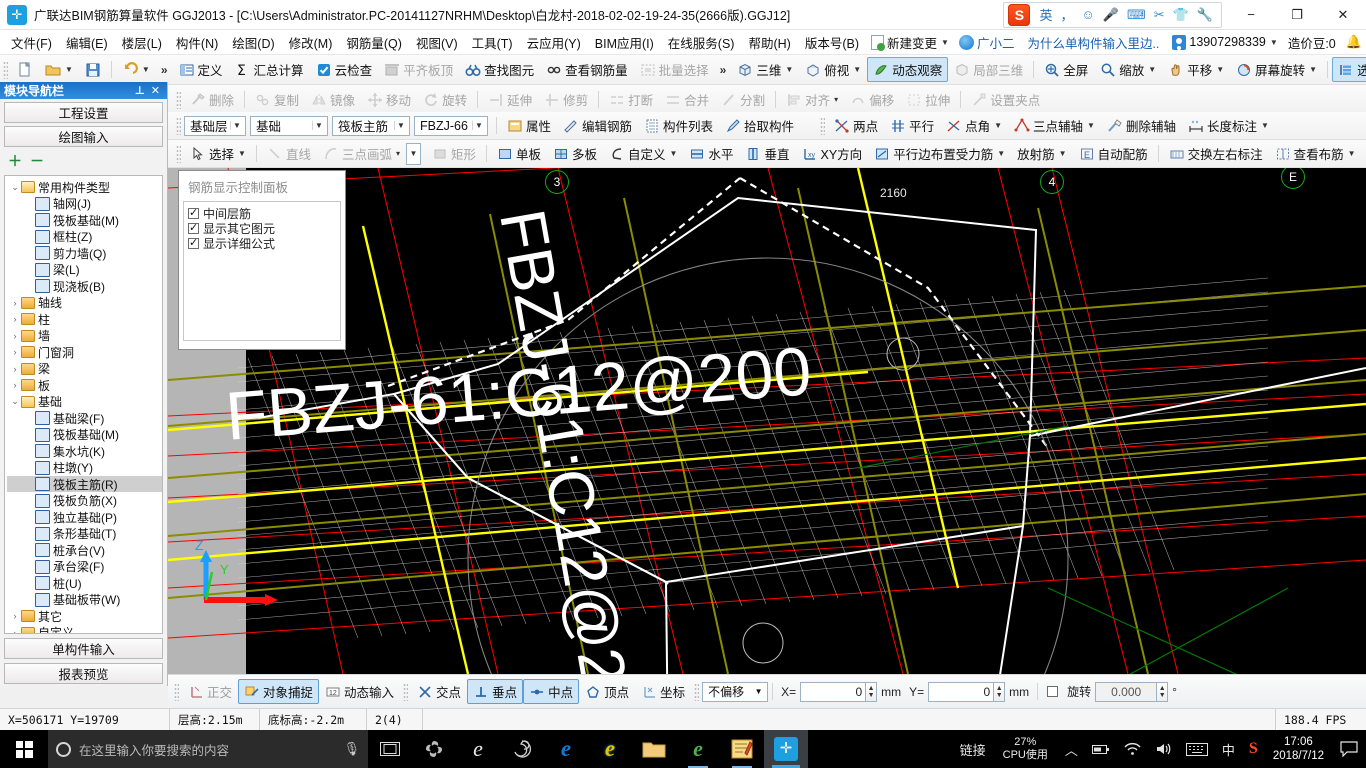  Describe the element at coordinates (1159, 15) in the screenshot. I see `ime-clip-icon: ✂` at that location.